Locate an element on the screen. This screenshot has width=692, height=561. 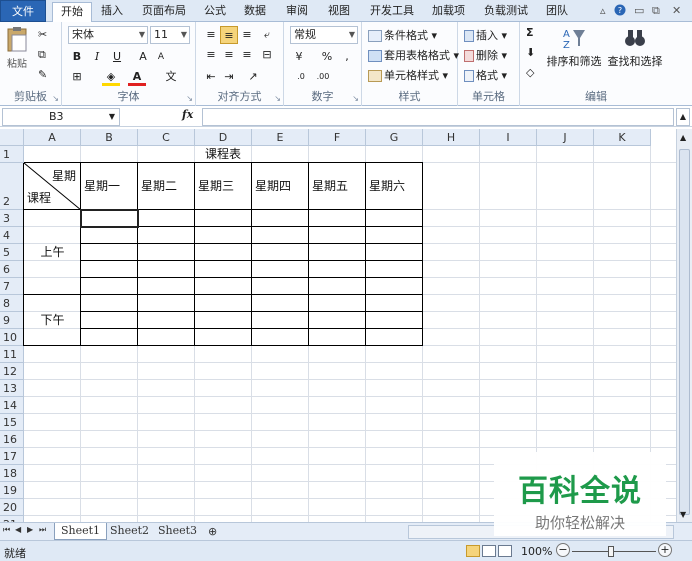
format-cells-button: 格式 ▾ is located at coordinates (485, 75).